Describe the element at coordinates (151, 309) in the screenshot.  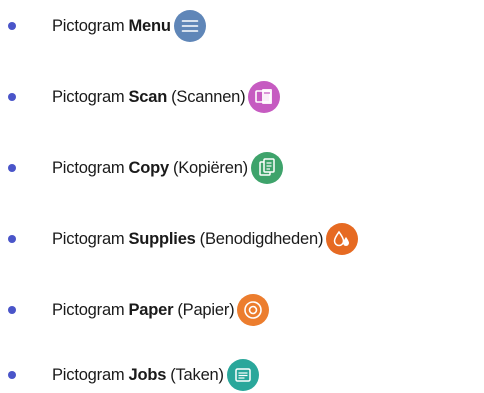
I see `item-name: Paper` at that location.